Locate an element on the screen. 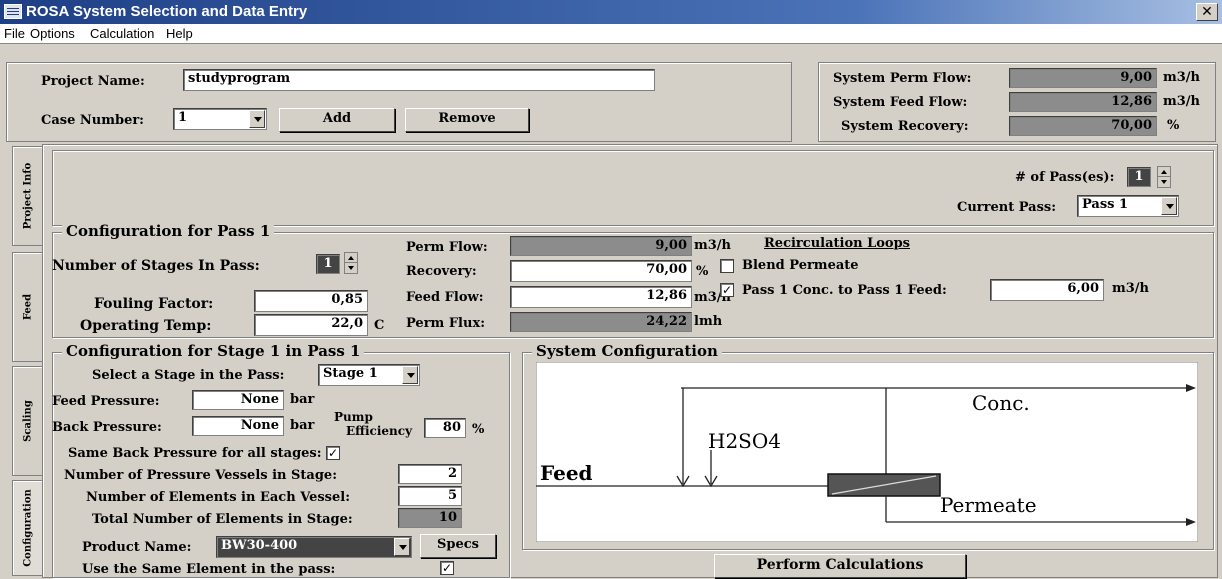 Image resolution: width=1222 pixels, height=579 pixels. pump-eff-input: 80 is located at coordinates (445, 428).